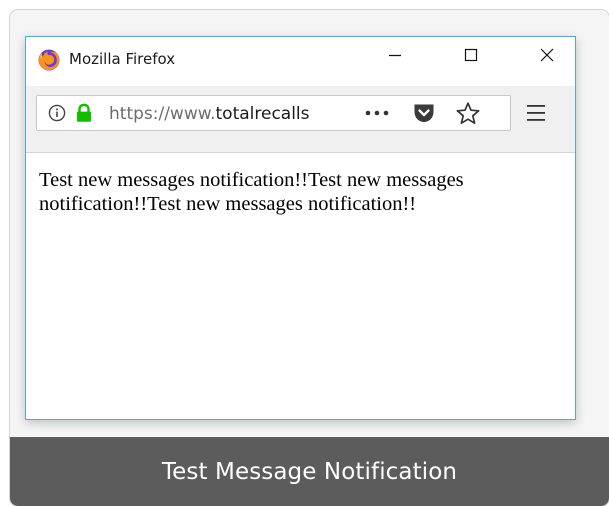  What do you see at coordinates (122, 59) in the screenshot?
I see `window-title: Mozilla Firefox` at bounding box center [122, 59].